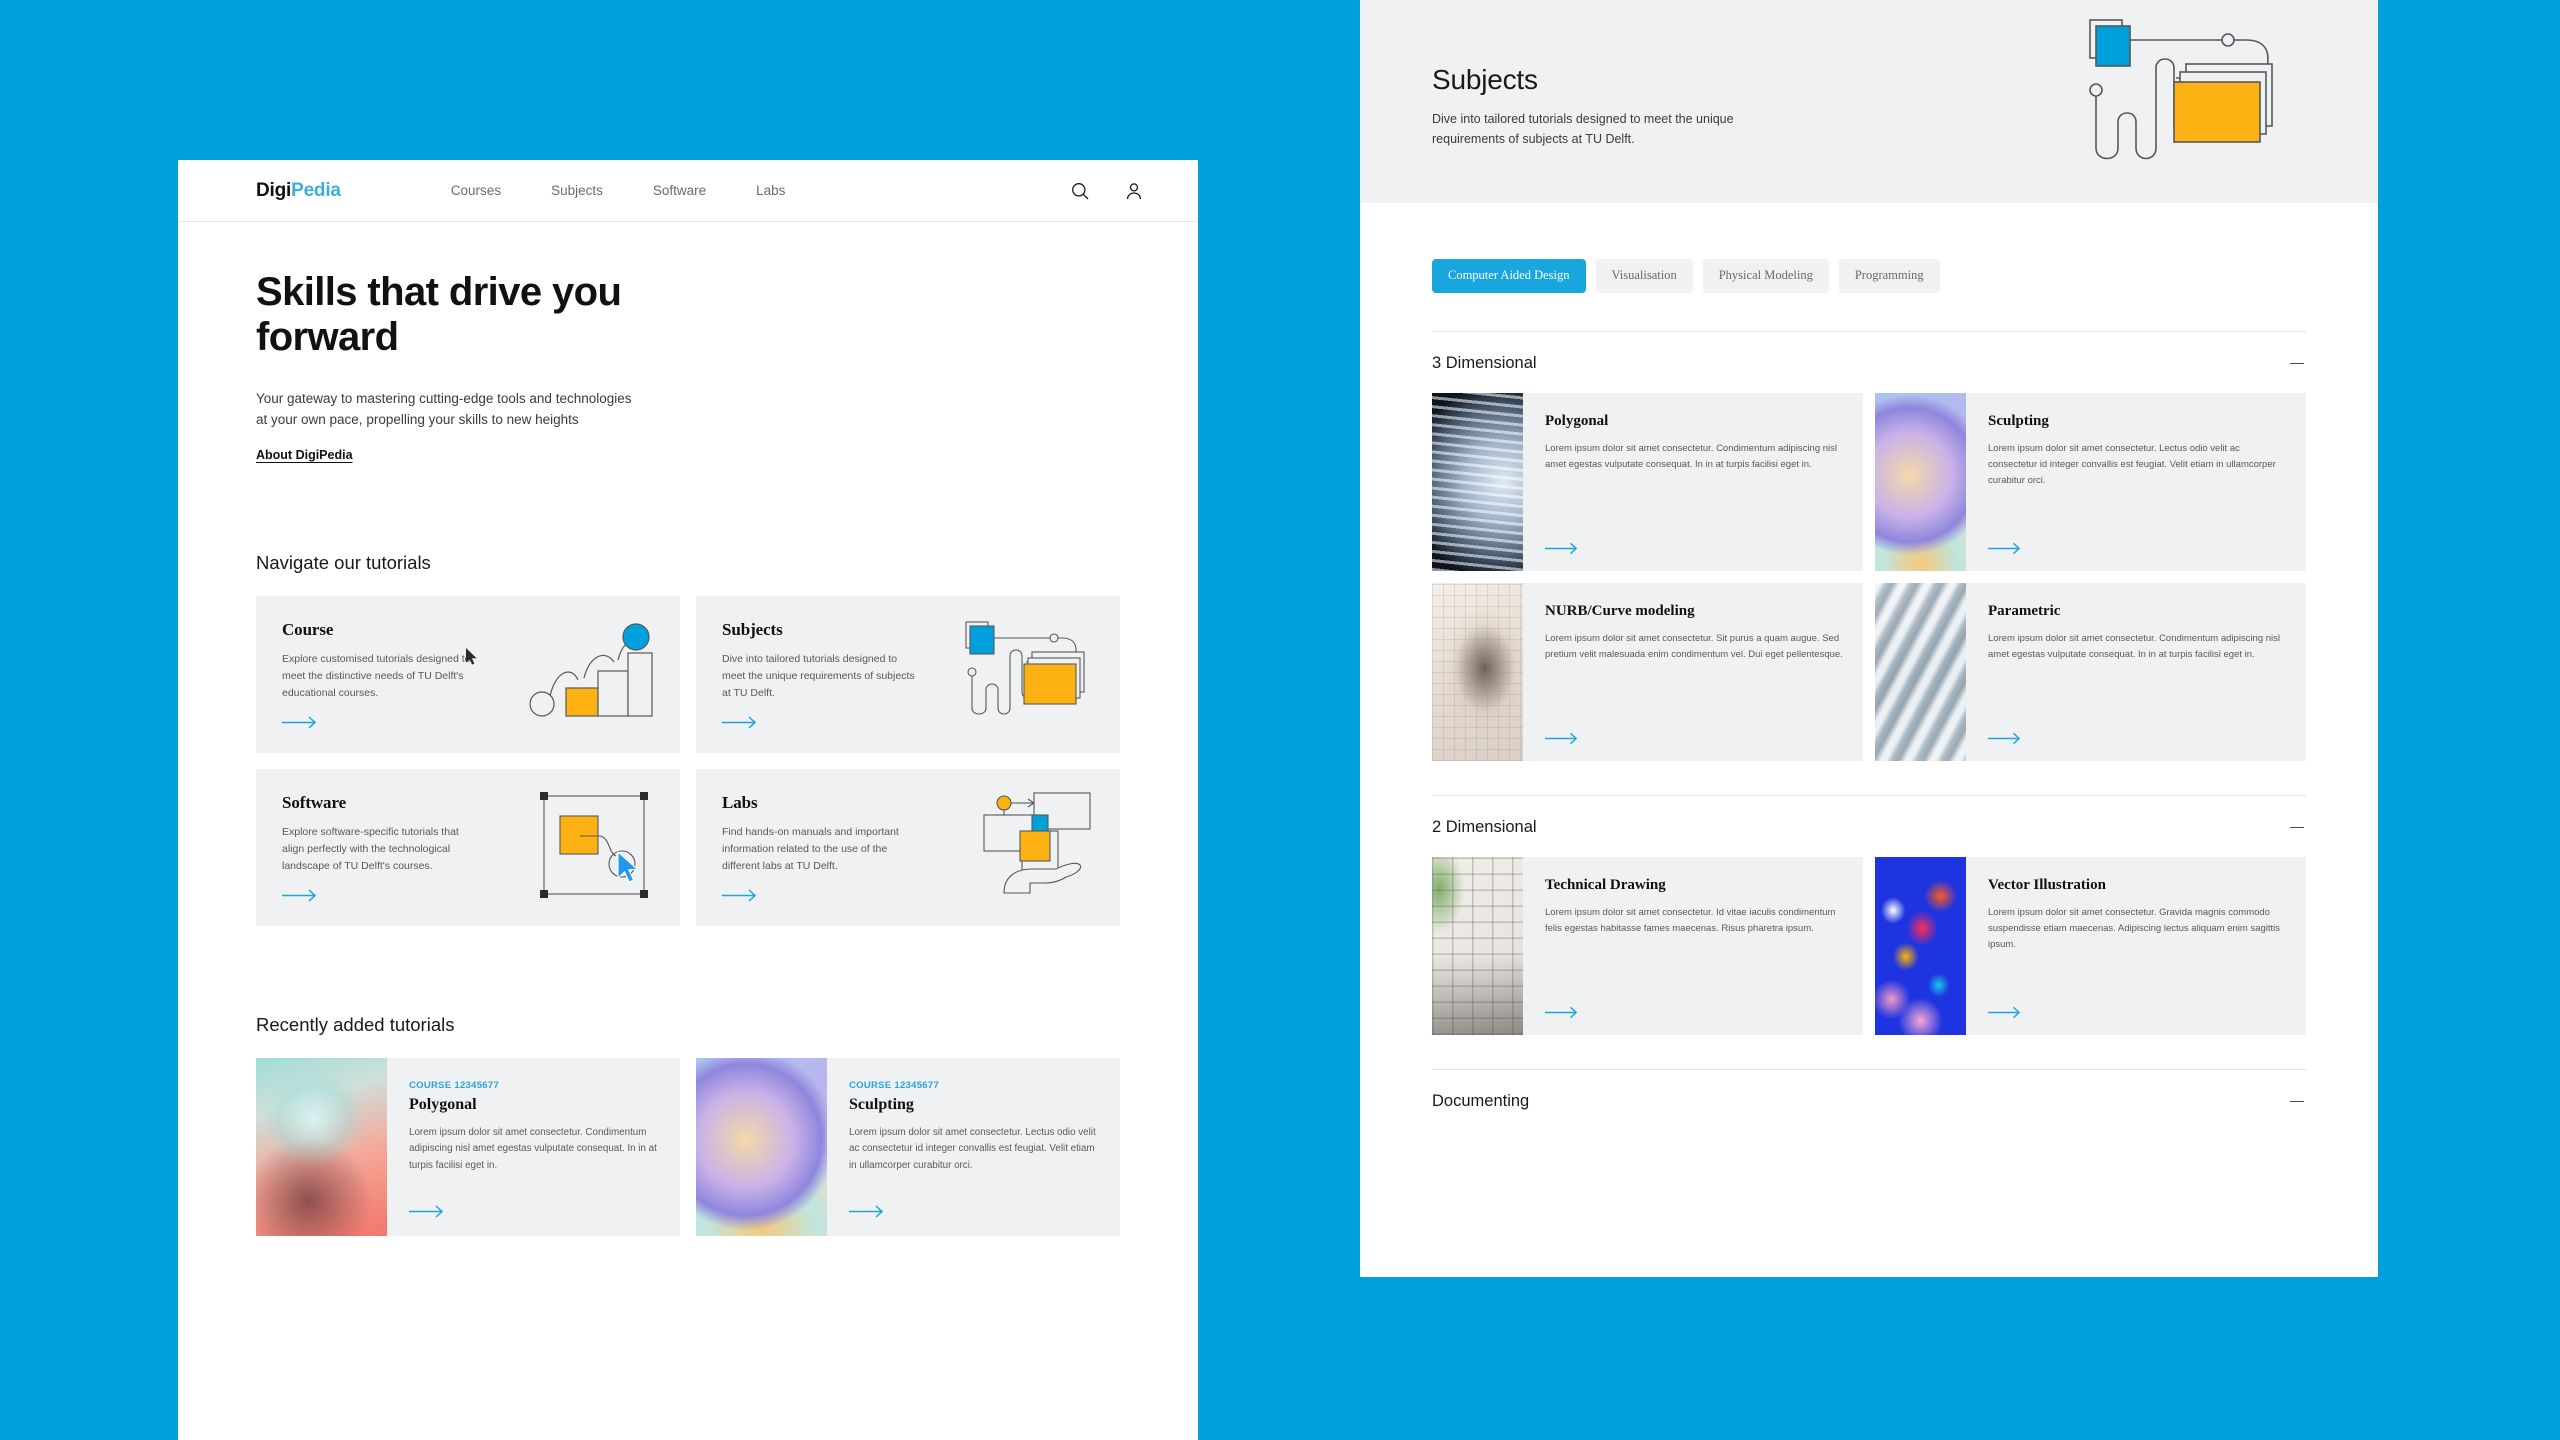 The image size is (2560, 1440). What do you see at coordinates (471, 656) in the screenshot?
I see `mouse-cursor-icon` at bounding box center [471, 656].